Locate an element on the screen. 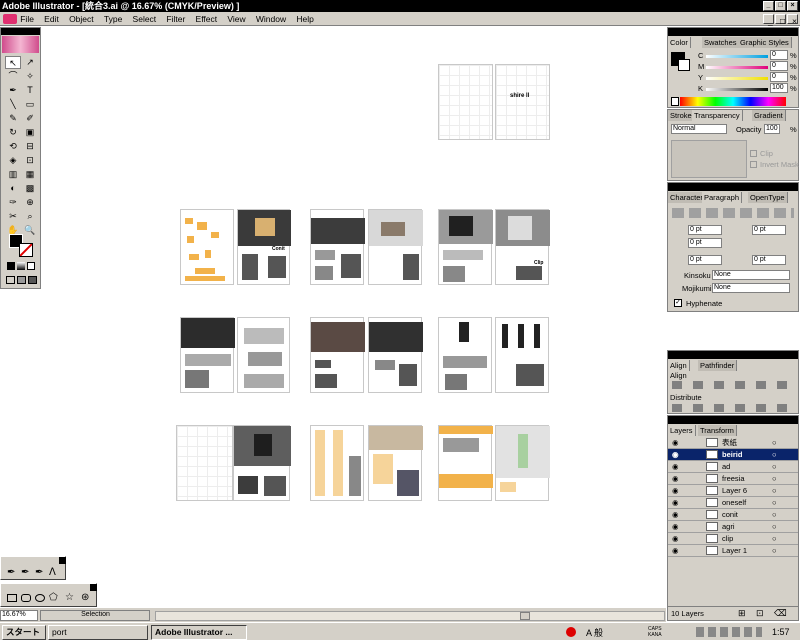 The height and width of the screenshot is (640, 800). layer-row: ◉ Layer 6 ○ is located at coordinates (733, 491).